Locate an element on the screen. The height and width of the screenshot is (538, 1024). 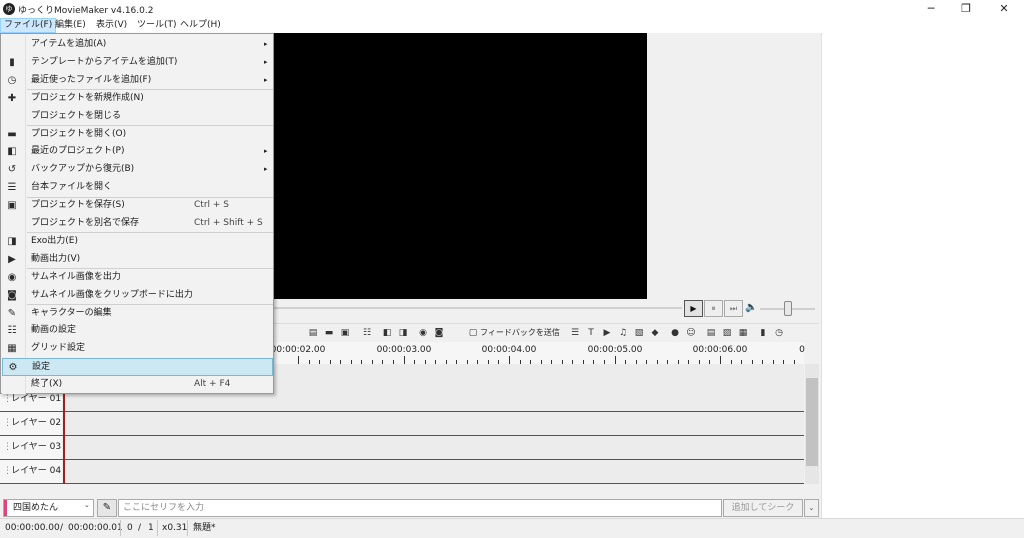
menu-tools: ツール(T) is located at coordinates (157, 25).